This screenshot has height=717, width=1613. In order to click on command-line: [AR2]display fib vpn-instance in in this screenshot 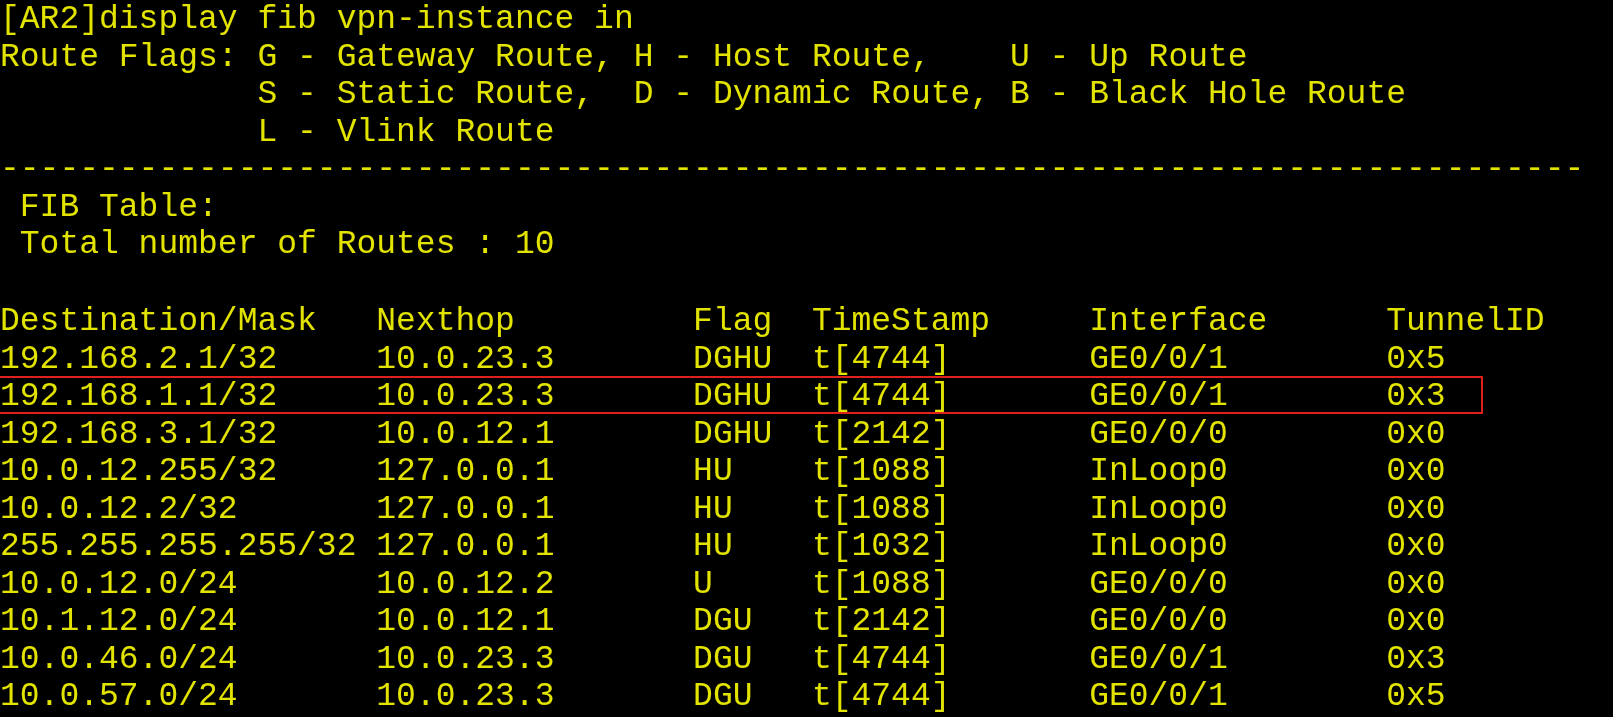, I will do `click(317, 20)`.